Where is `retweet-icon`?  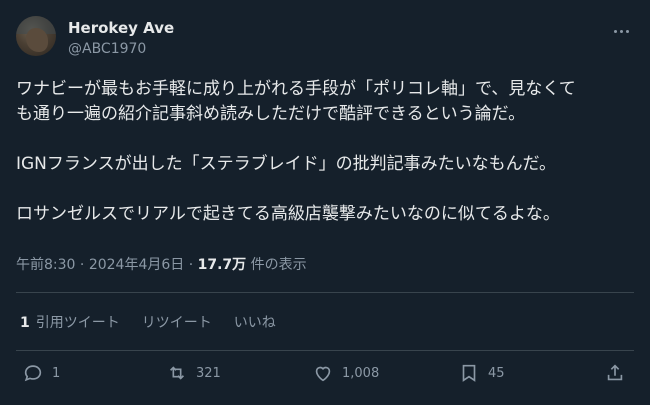
retweet-icon is located at coordinates (177, 373).